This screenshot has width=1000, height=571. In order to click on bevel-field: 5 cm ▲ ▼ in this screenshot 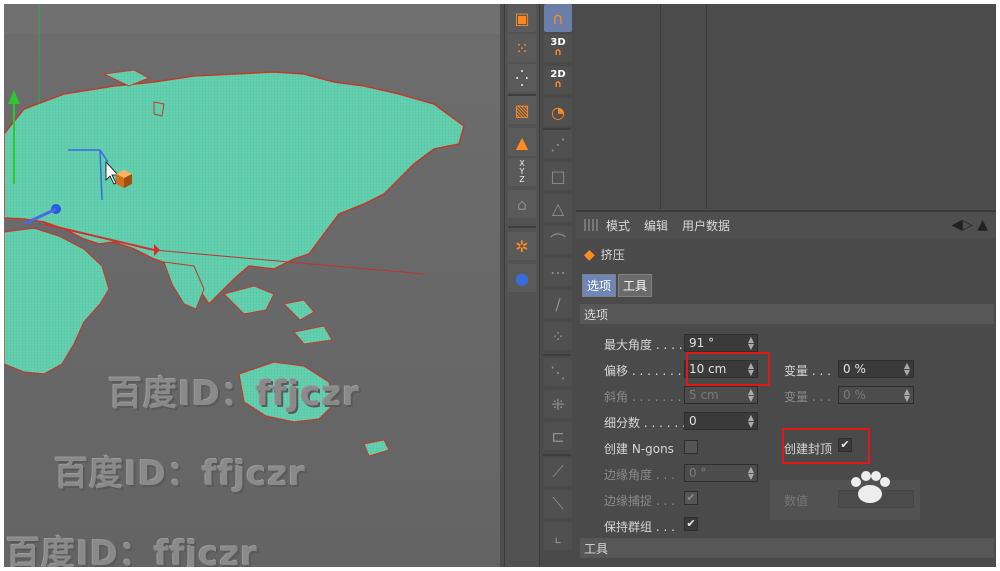, I will do `click(721, 395)`.